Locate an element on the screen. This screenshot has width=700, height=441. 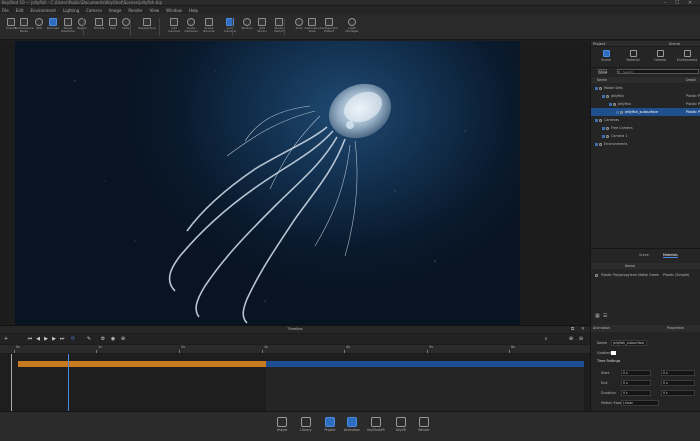
settings-icon: ⚙ is located at coordinates (103, 339).